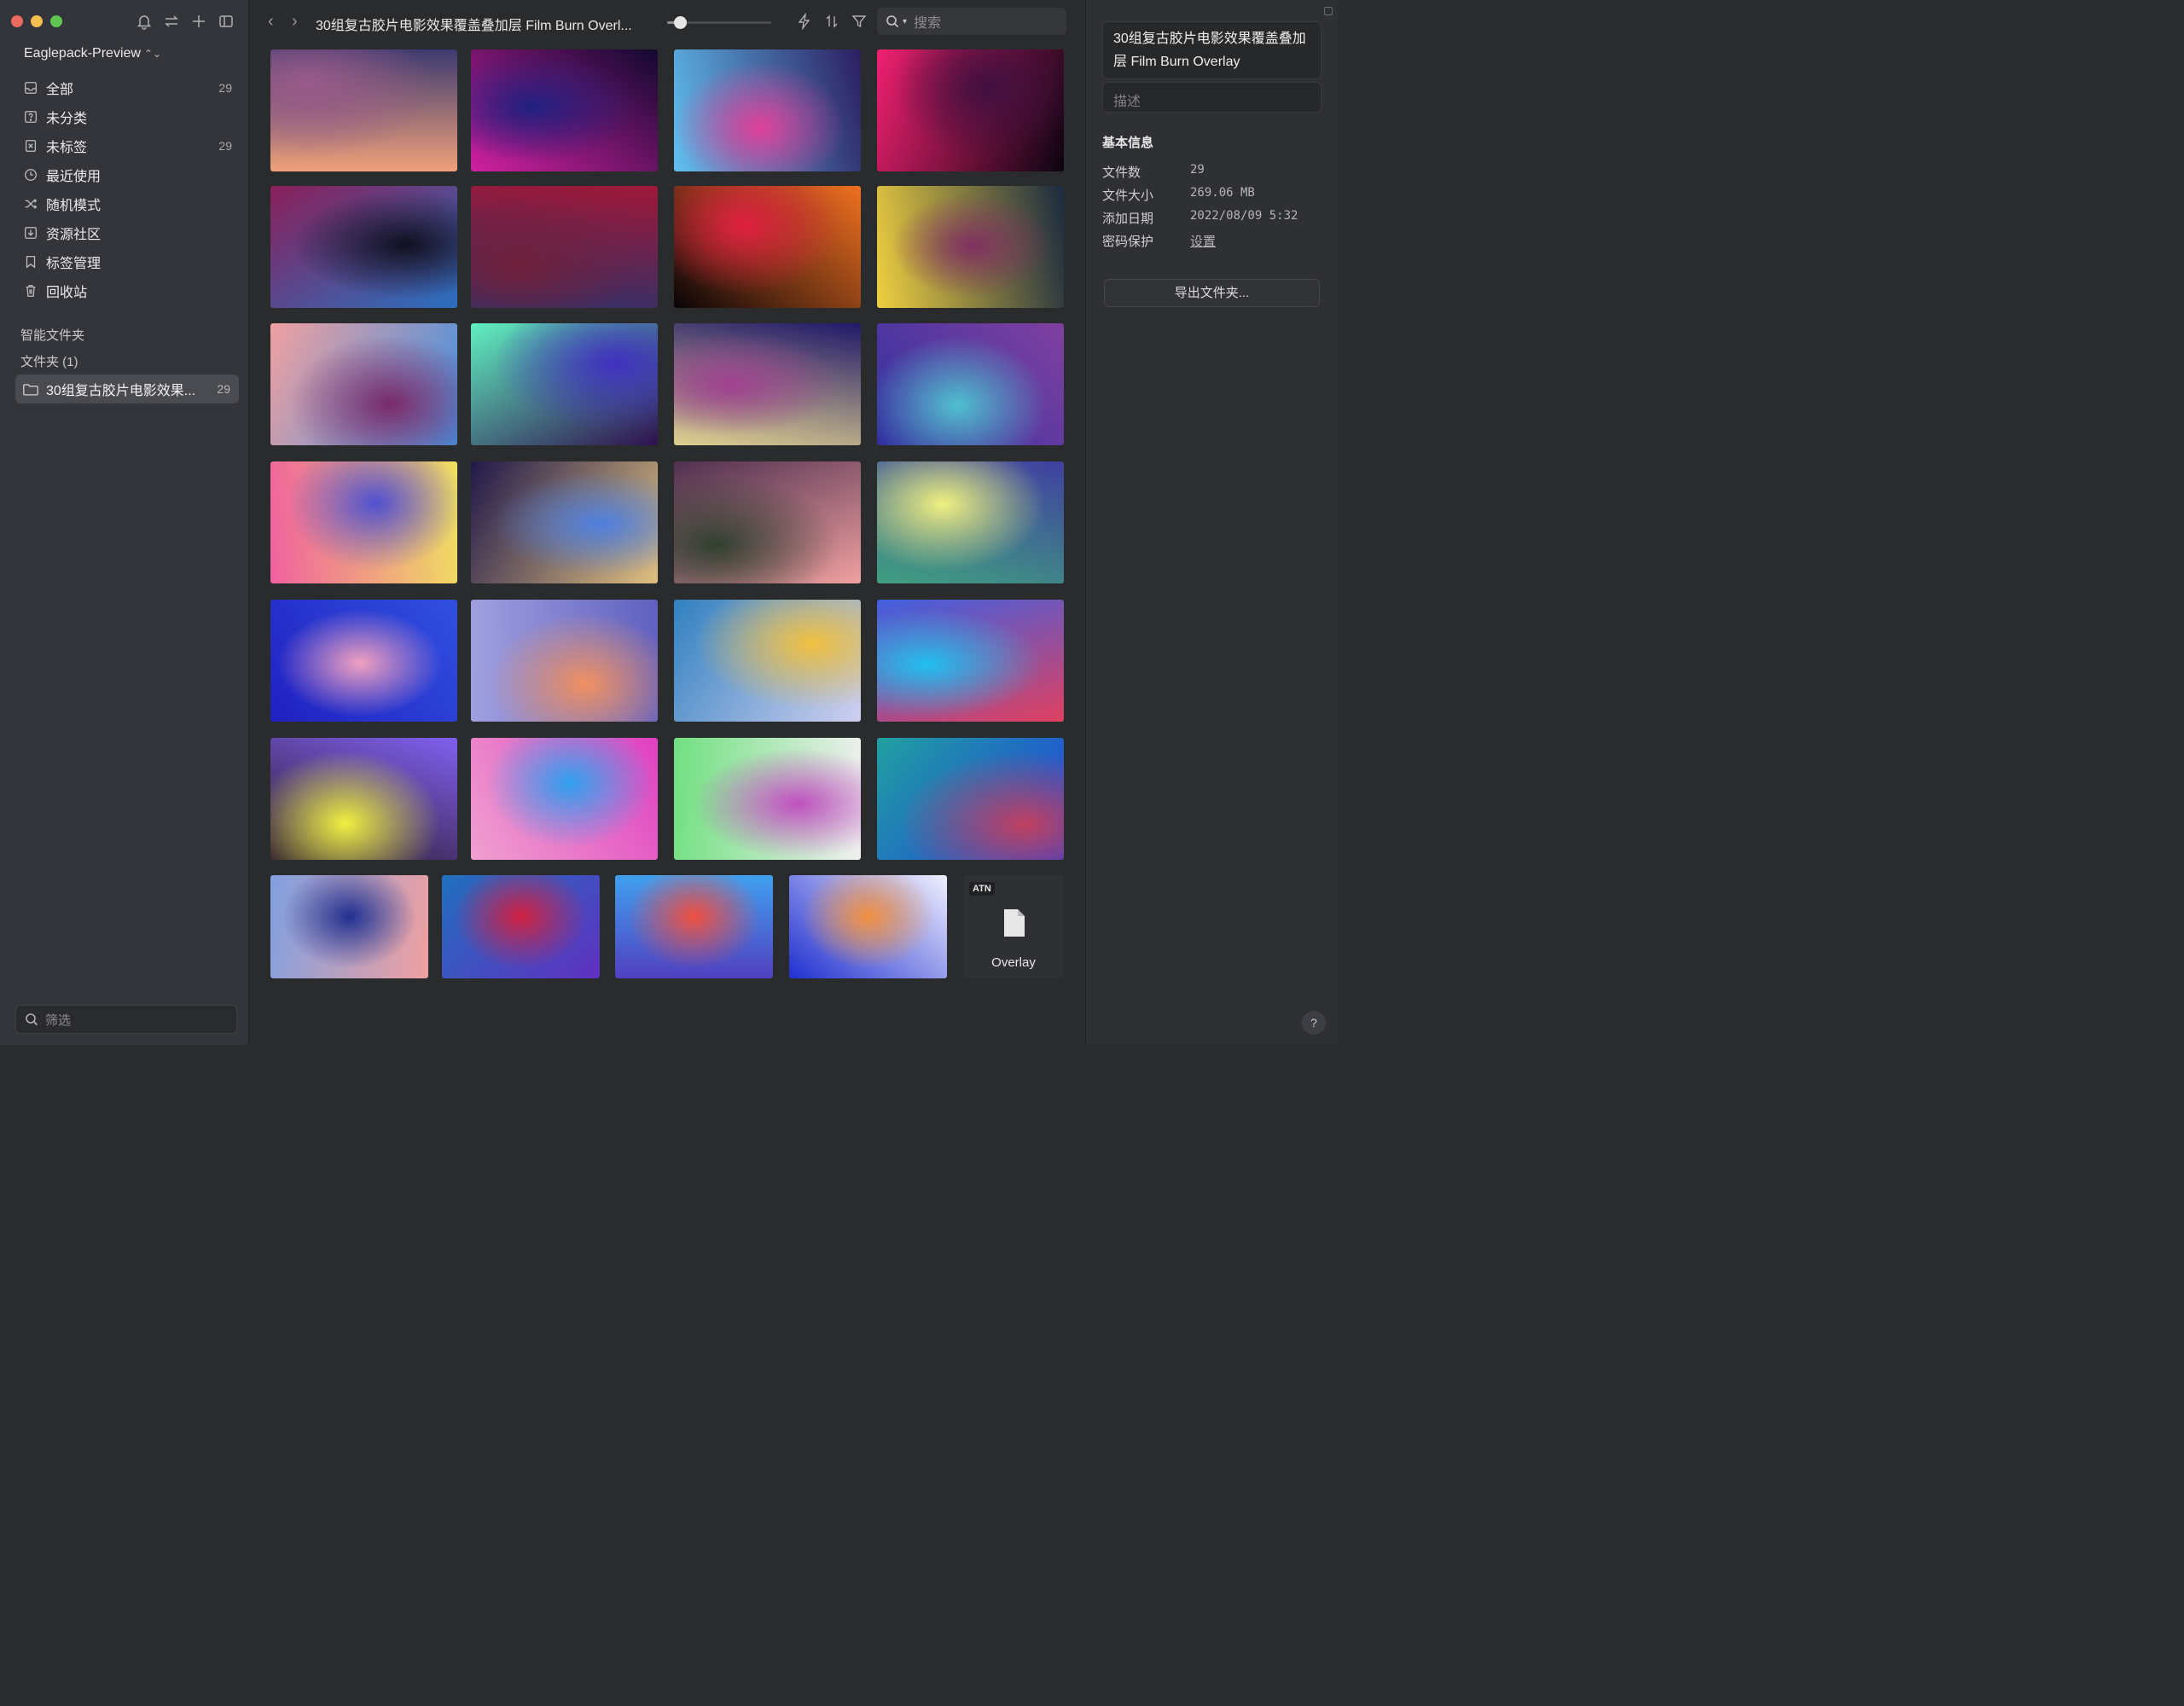 Image resolution: width=2184 pixels, height=1706 pixels. I want to click on sidebar-item-all: 全部 29, so click(128, 87).